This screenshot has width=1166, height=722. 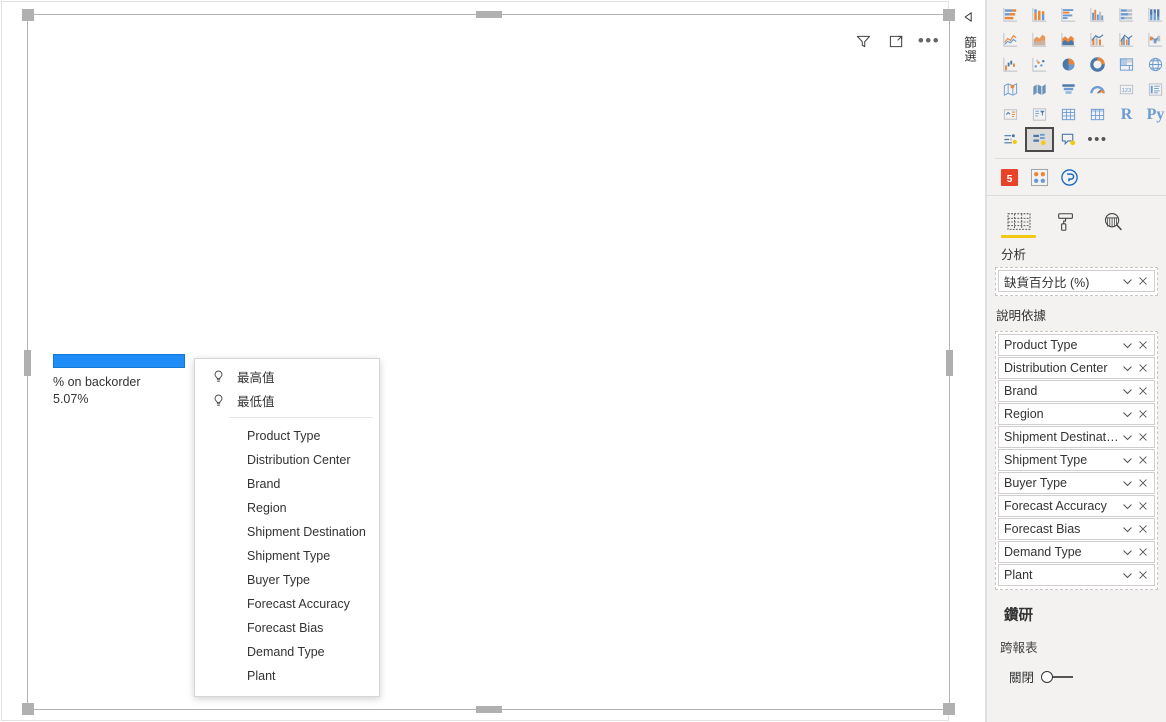 What do you see at coordinates (1009, 177) in the screenshot?
I see `html-content-icon: 5` at bounding box center [1009, 177].